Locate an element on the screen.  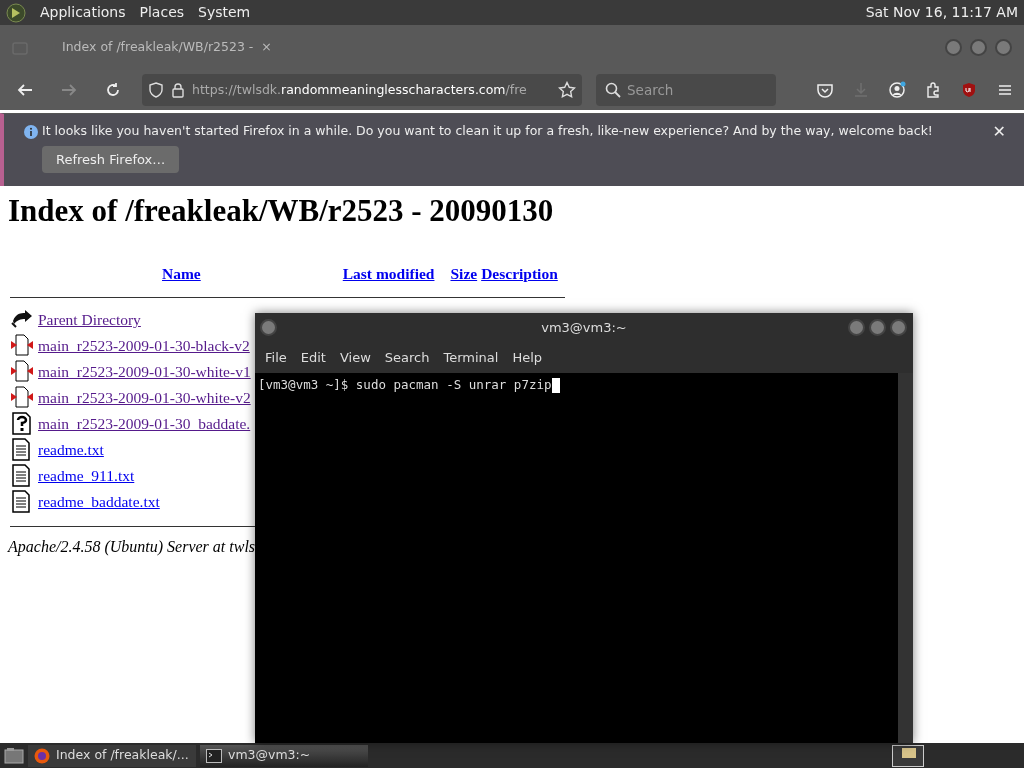
puzzle-icon is located at coordinates (933, 90).